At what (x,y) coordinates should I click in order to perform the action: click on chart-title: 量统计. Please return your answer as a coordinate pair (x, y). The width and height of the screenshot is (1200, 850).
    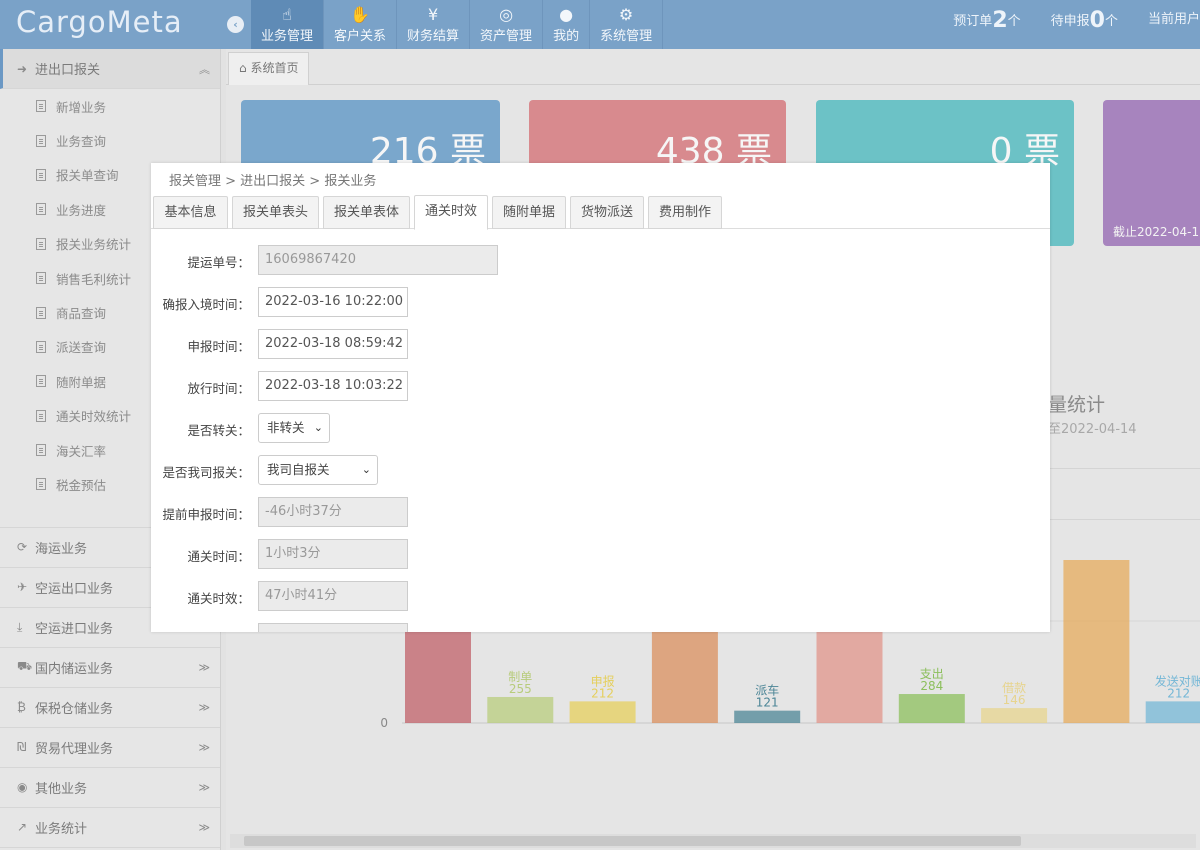
    Looking at the image, I should click on (1077, 405).